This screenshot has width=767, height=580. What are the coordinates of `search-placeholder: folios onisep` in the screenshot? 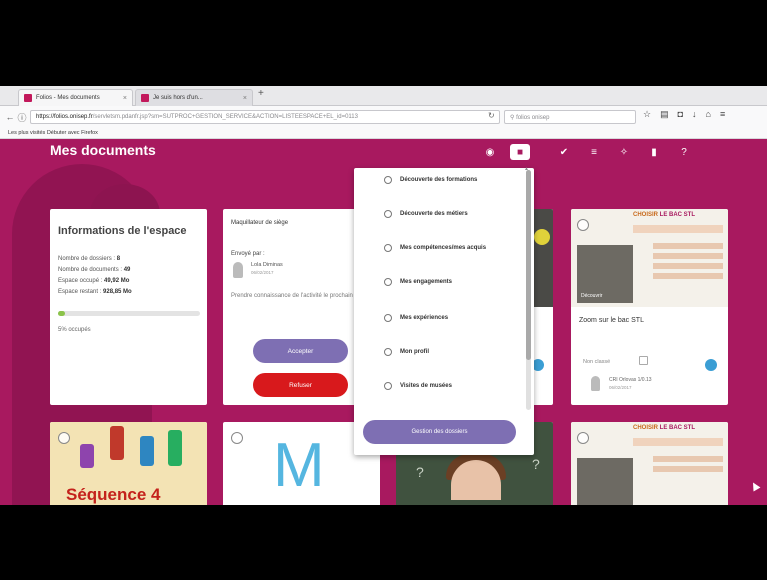 It's located at (533, 118).